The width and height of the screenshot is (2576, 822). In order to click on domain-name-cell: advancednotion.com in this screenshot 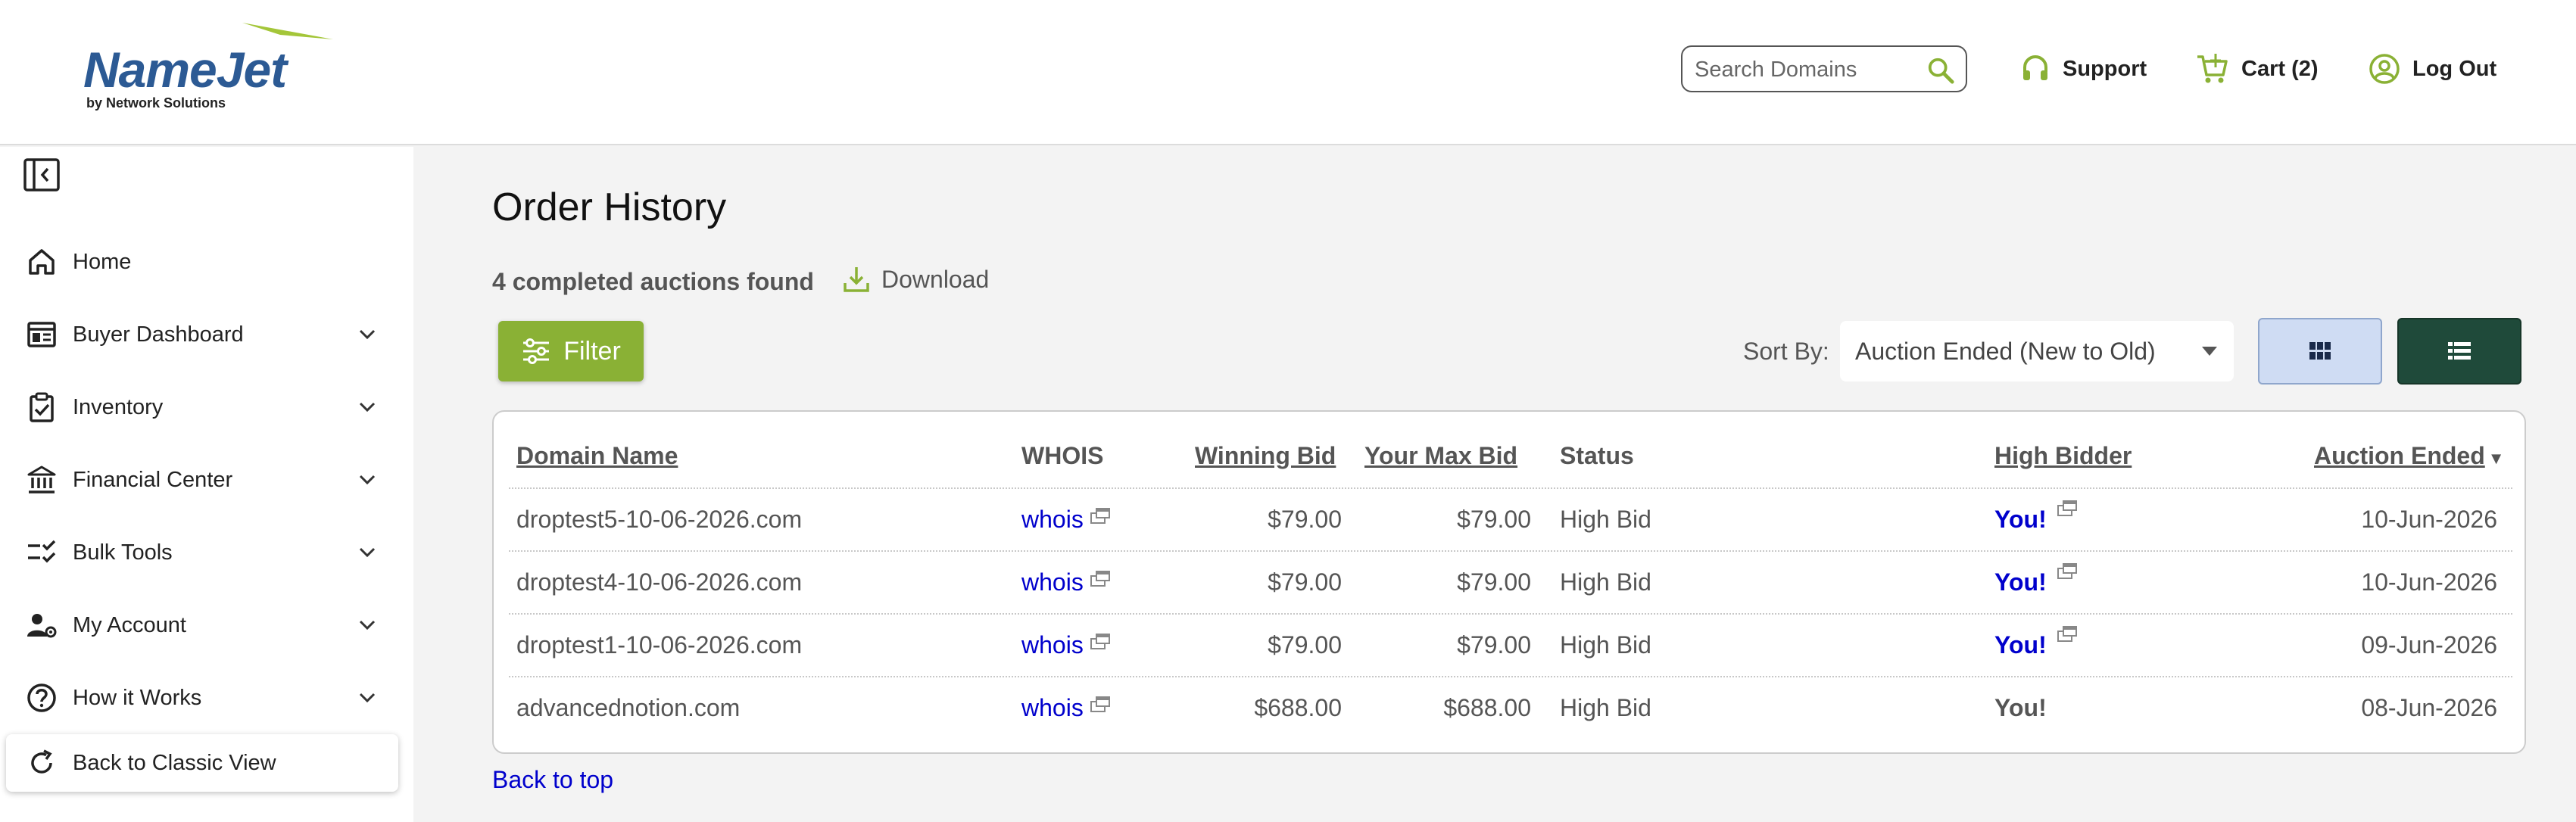, I will do `click(628, 707)`.